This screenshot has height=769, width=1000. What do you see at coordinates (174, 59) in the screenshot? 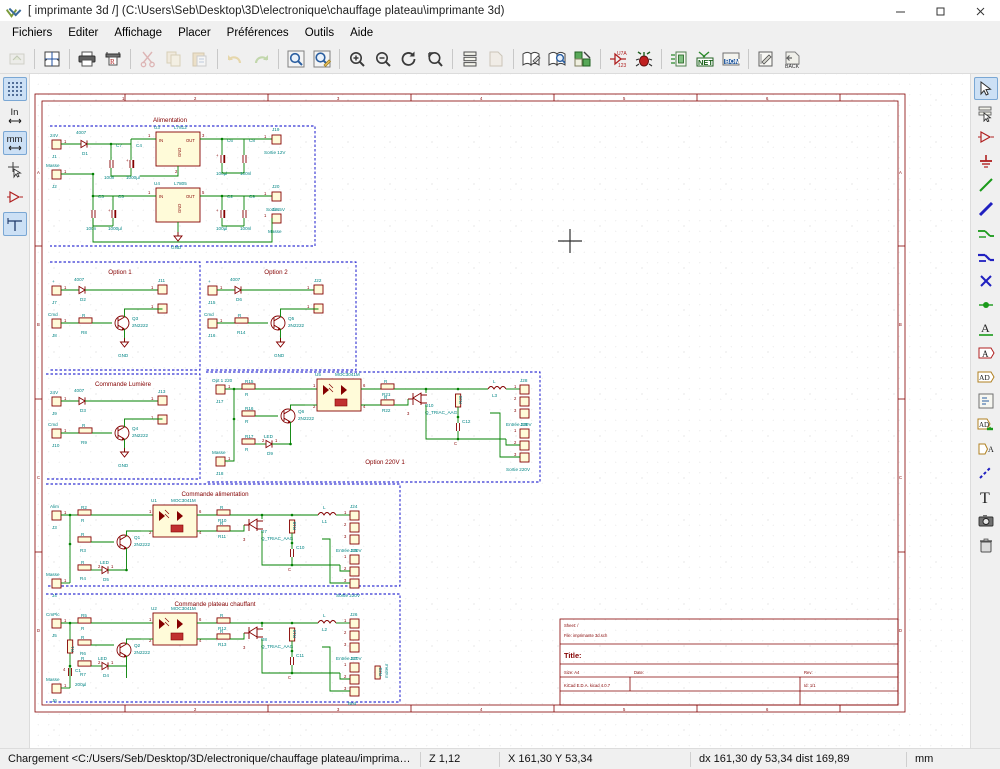
I see `copy-icon` at bounding box center [174, 59].